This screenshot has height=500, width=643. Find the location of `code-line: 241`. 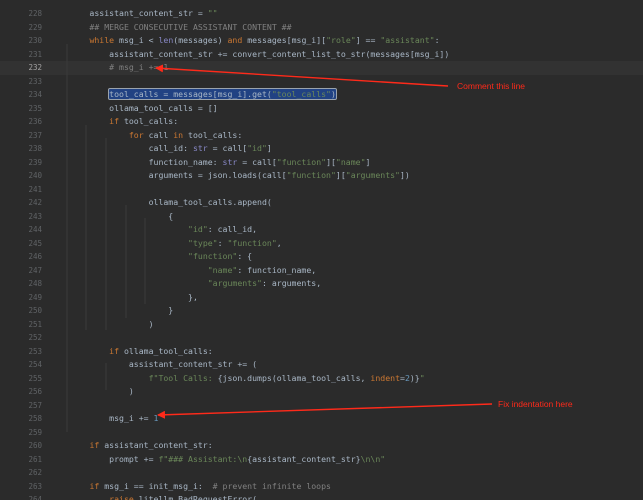

code-line: 241 is located at coordinates (321, 190).